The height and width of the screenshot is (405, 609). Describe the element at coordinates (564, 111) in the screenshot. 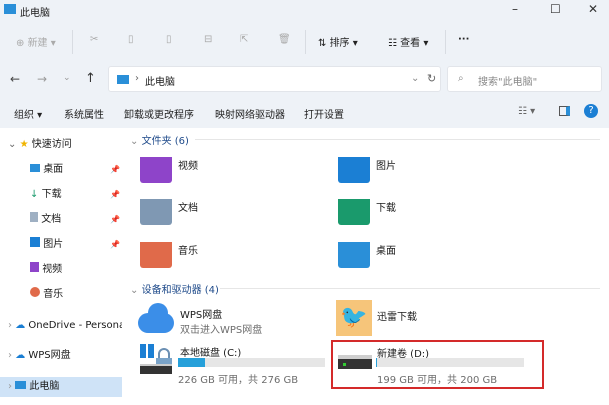

I see `preview-pane-icon` at that location.